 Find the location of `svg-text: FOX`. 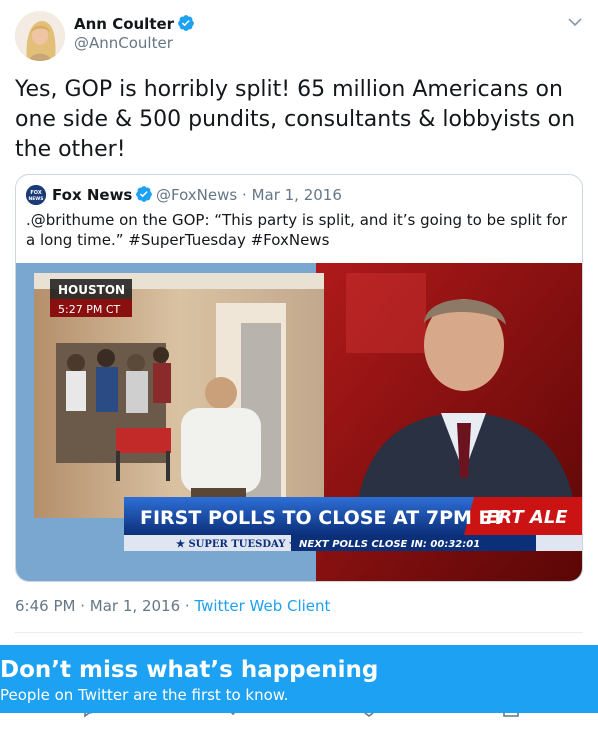

svg-text: FOX is located at coordinates (35, 193).